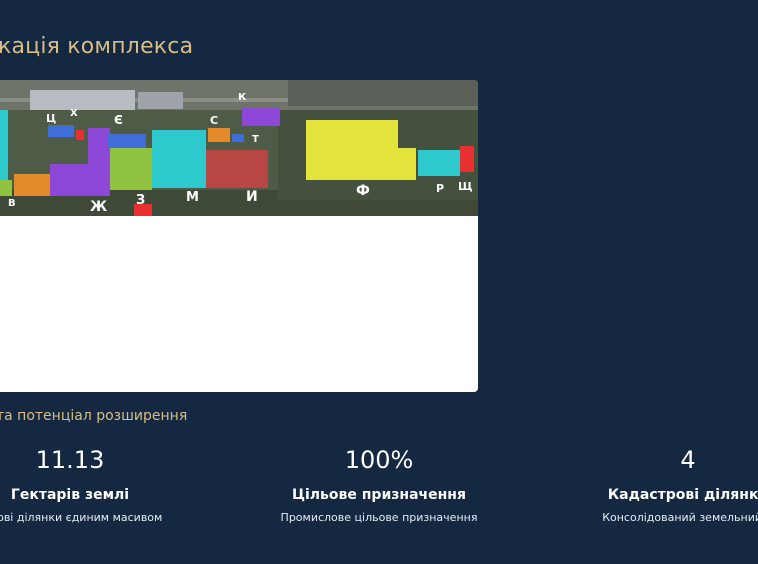 The height and width of the screenshot is (564, 758). What do you see at coordinates (12, 203) in the screenshot?
I see `map-label-v: В` at bounding box center [12, 203].